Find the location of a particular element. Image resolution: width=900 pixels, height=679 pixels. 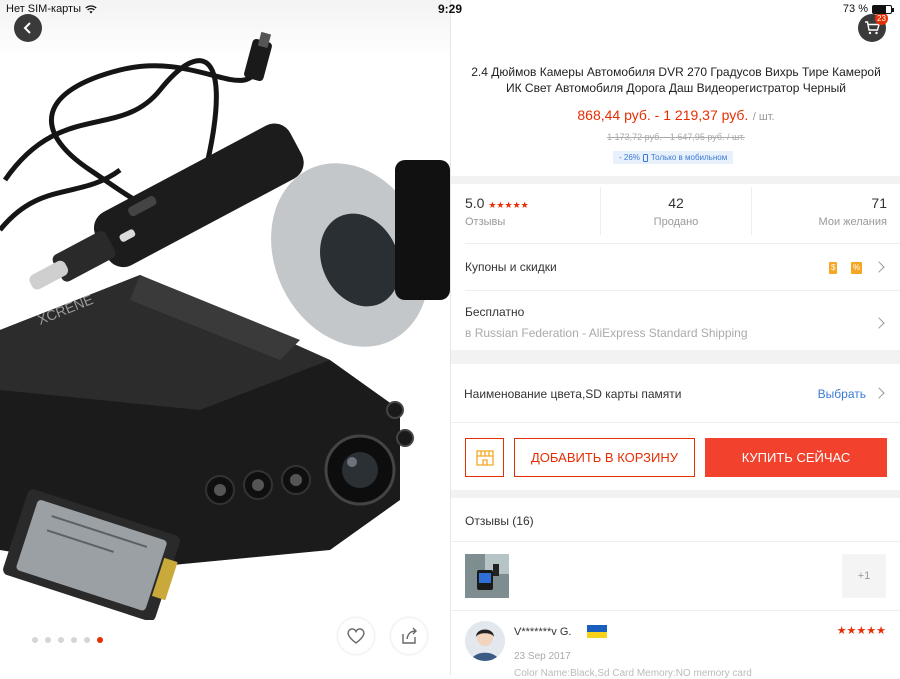

mobile-only-label: Только в мобильном is located at coordinates (689, 157).